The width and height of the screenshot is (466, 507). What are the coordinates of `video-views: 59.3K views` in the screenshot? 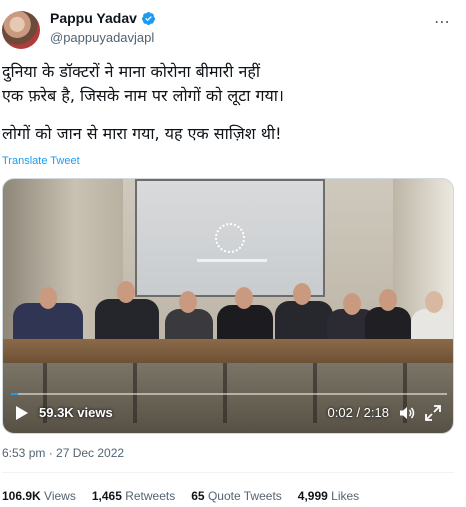 It's located at (76, 412).